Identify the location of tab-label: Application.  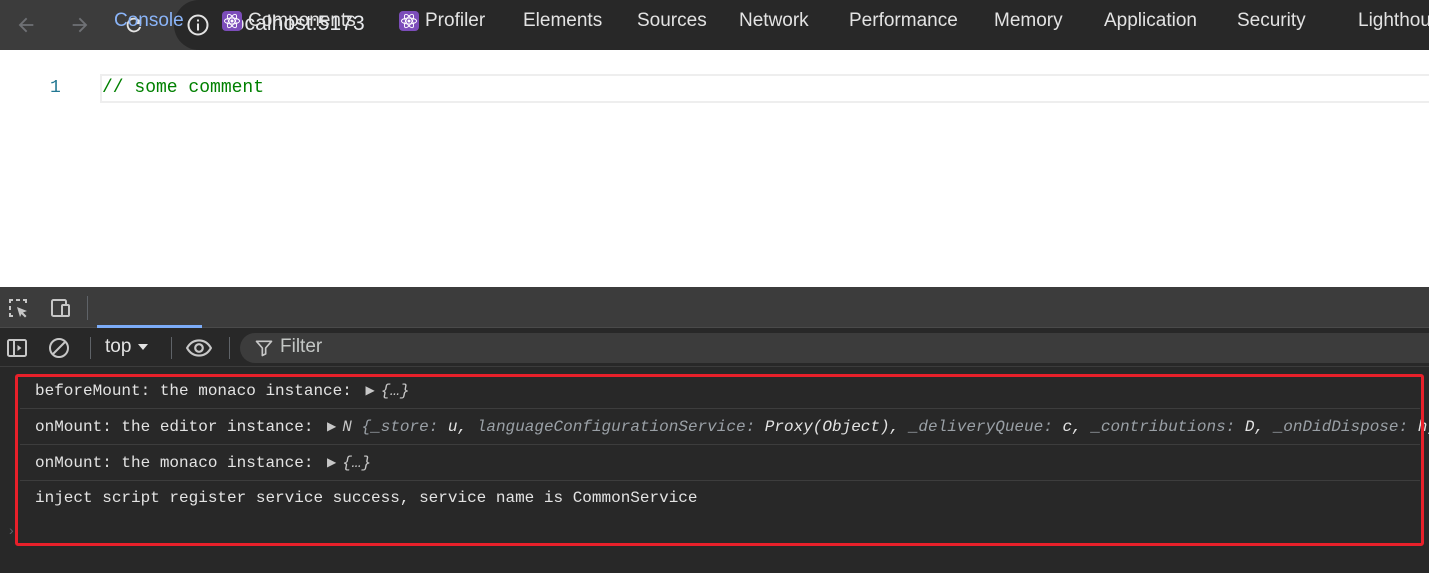
(1150, 20).